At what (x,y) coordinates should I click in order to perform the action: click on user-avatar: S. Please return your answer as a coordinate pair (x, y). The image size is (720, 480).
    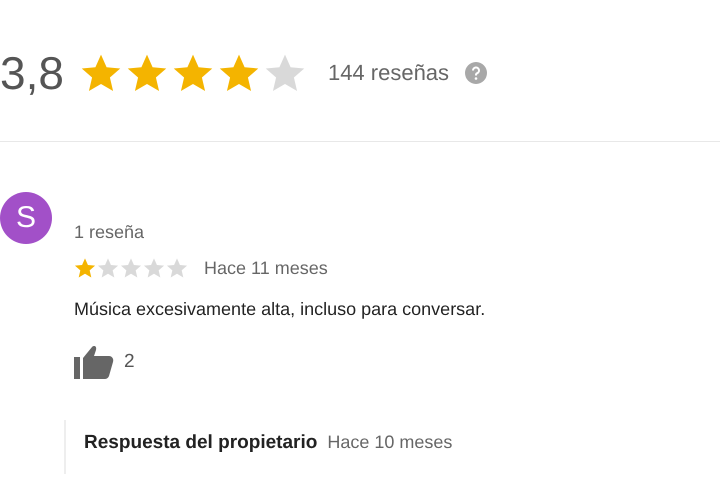
    Looking at the image, I should click on (26, 218).